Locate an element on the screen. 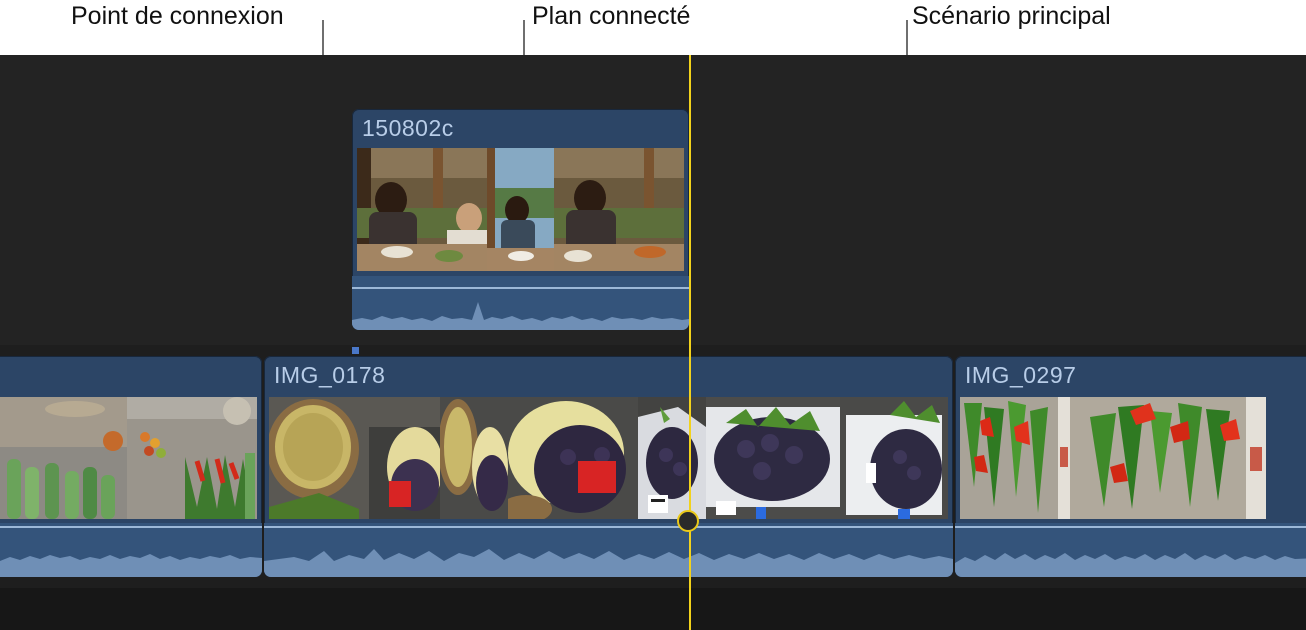 The image size is (1306, 630). connection-point-icon is located at coordinates (355, 350).